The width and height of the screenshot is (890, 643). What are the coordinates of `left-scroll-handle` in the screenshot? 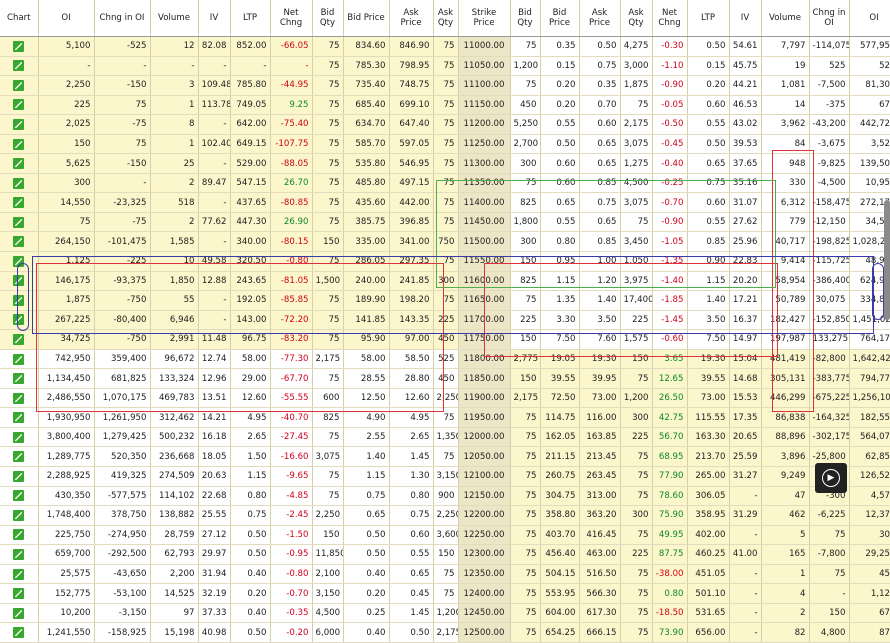 It's located at (23, 297).